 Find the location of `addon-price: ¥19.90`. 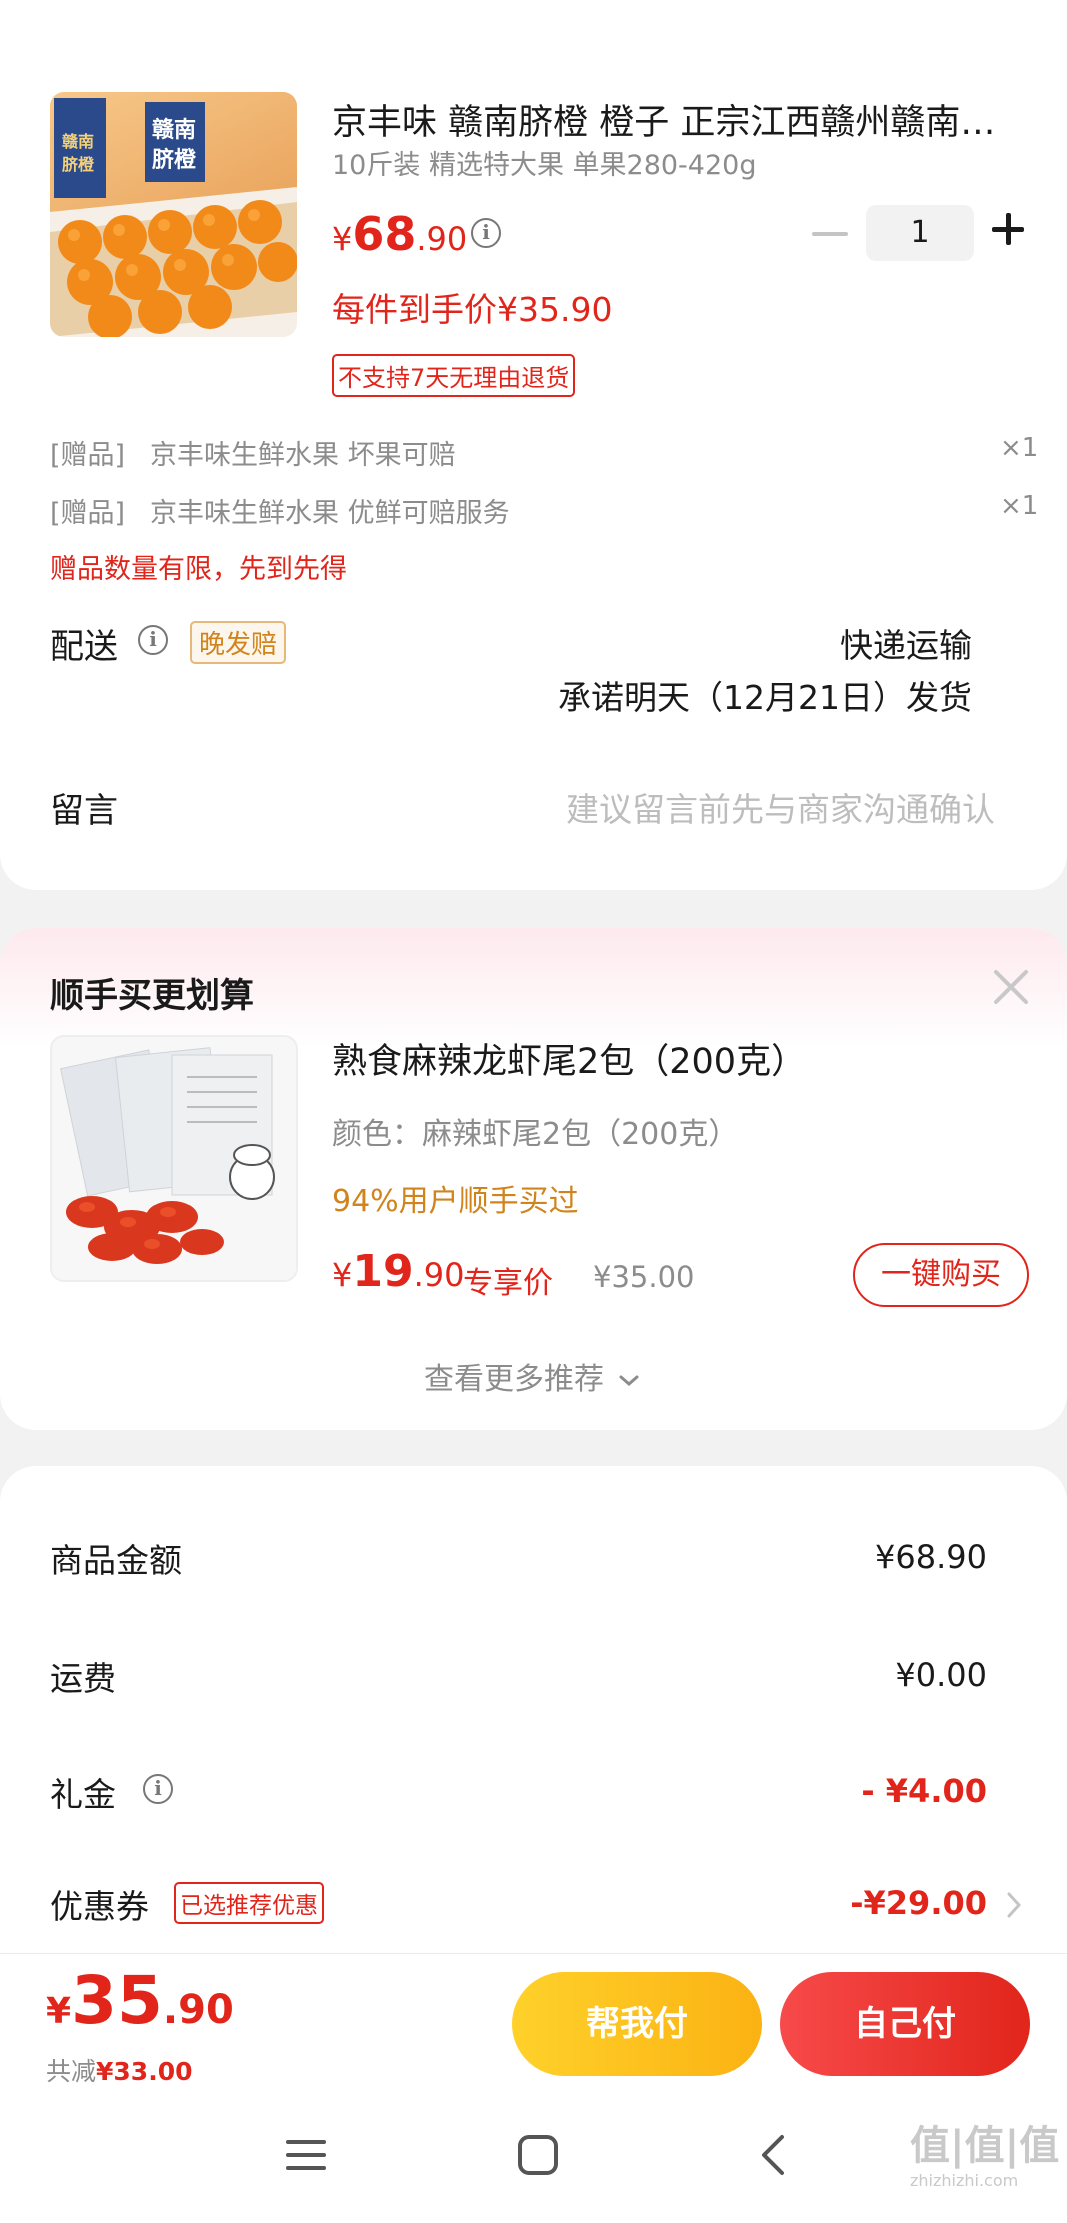

addon-price: ¥19.90 is located at coordinates (398, 1271).